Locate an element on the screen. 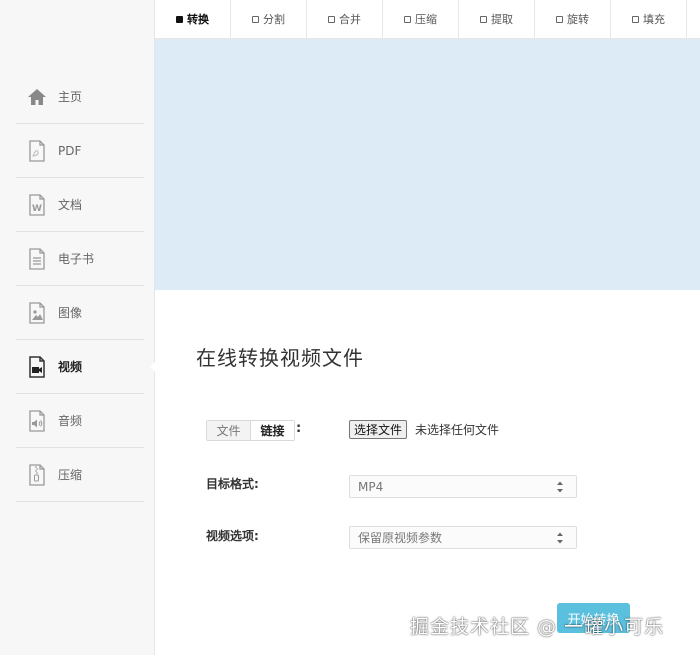 The width and height of the screenshot is (700, 655). sidebar-nav: 主页 PDF W 文档 电子书 图像 视频 音频 压缩 is located at coordinates (86, 286).